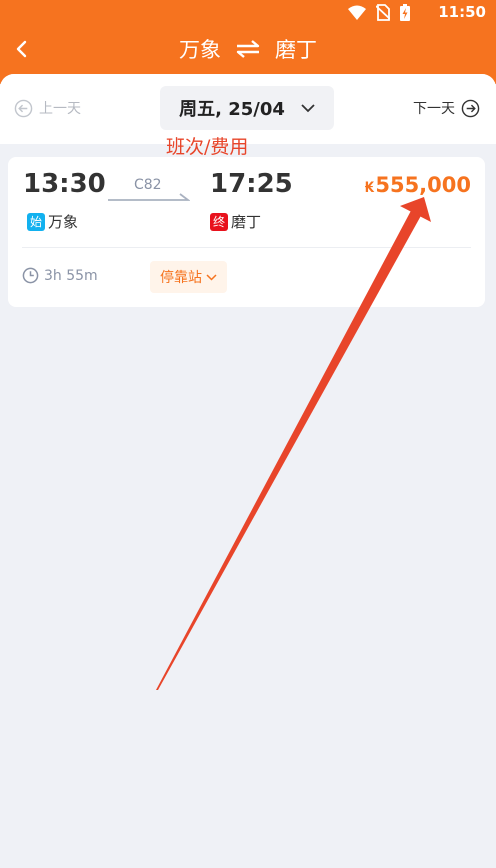 The height and width of the screenshot is (868, 496). I want to click on destination-station: 终 磨丁, so click(235, 221).